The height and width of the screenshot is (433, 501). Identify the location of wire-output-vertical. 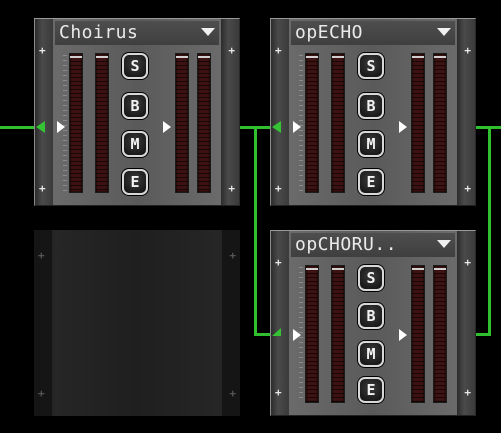
(489, 231).